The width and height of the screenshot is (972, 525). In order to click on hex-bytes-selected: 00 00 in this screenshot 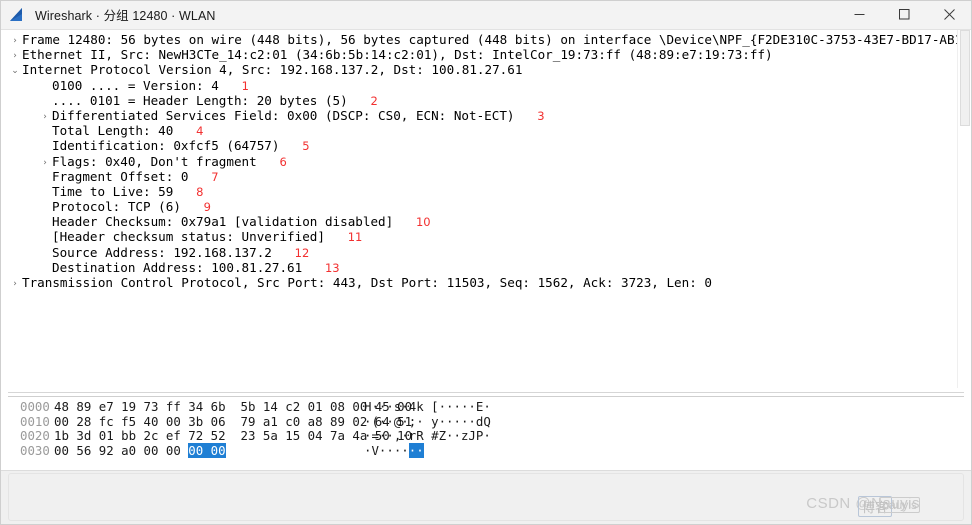, I will do `click(207, 450)`.